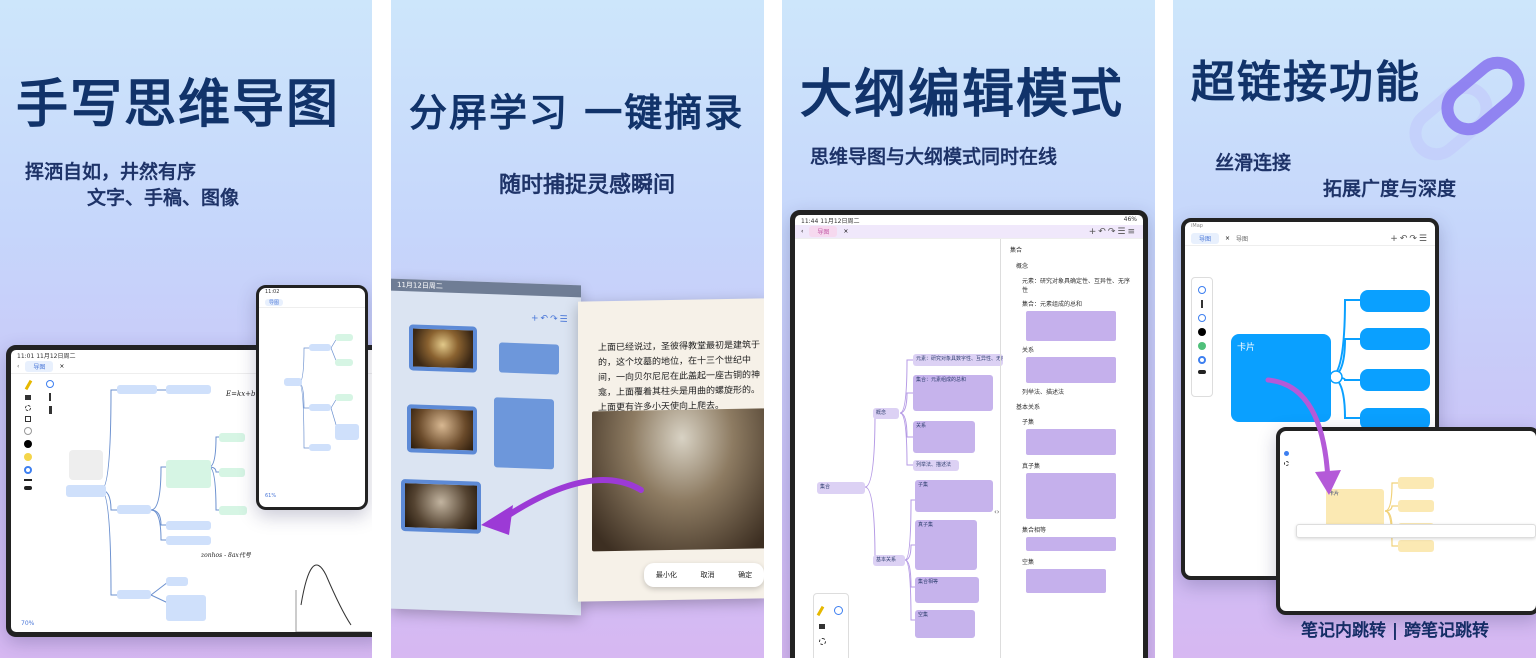  Describe the element at coordinates (28, 419) in the screenshot. I see `shape-icon` at that location.